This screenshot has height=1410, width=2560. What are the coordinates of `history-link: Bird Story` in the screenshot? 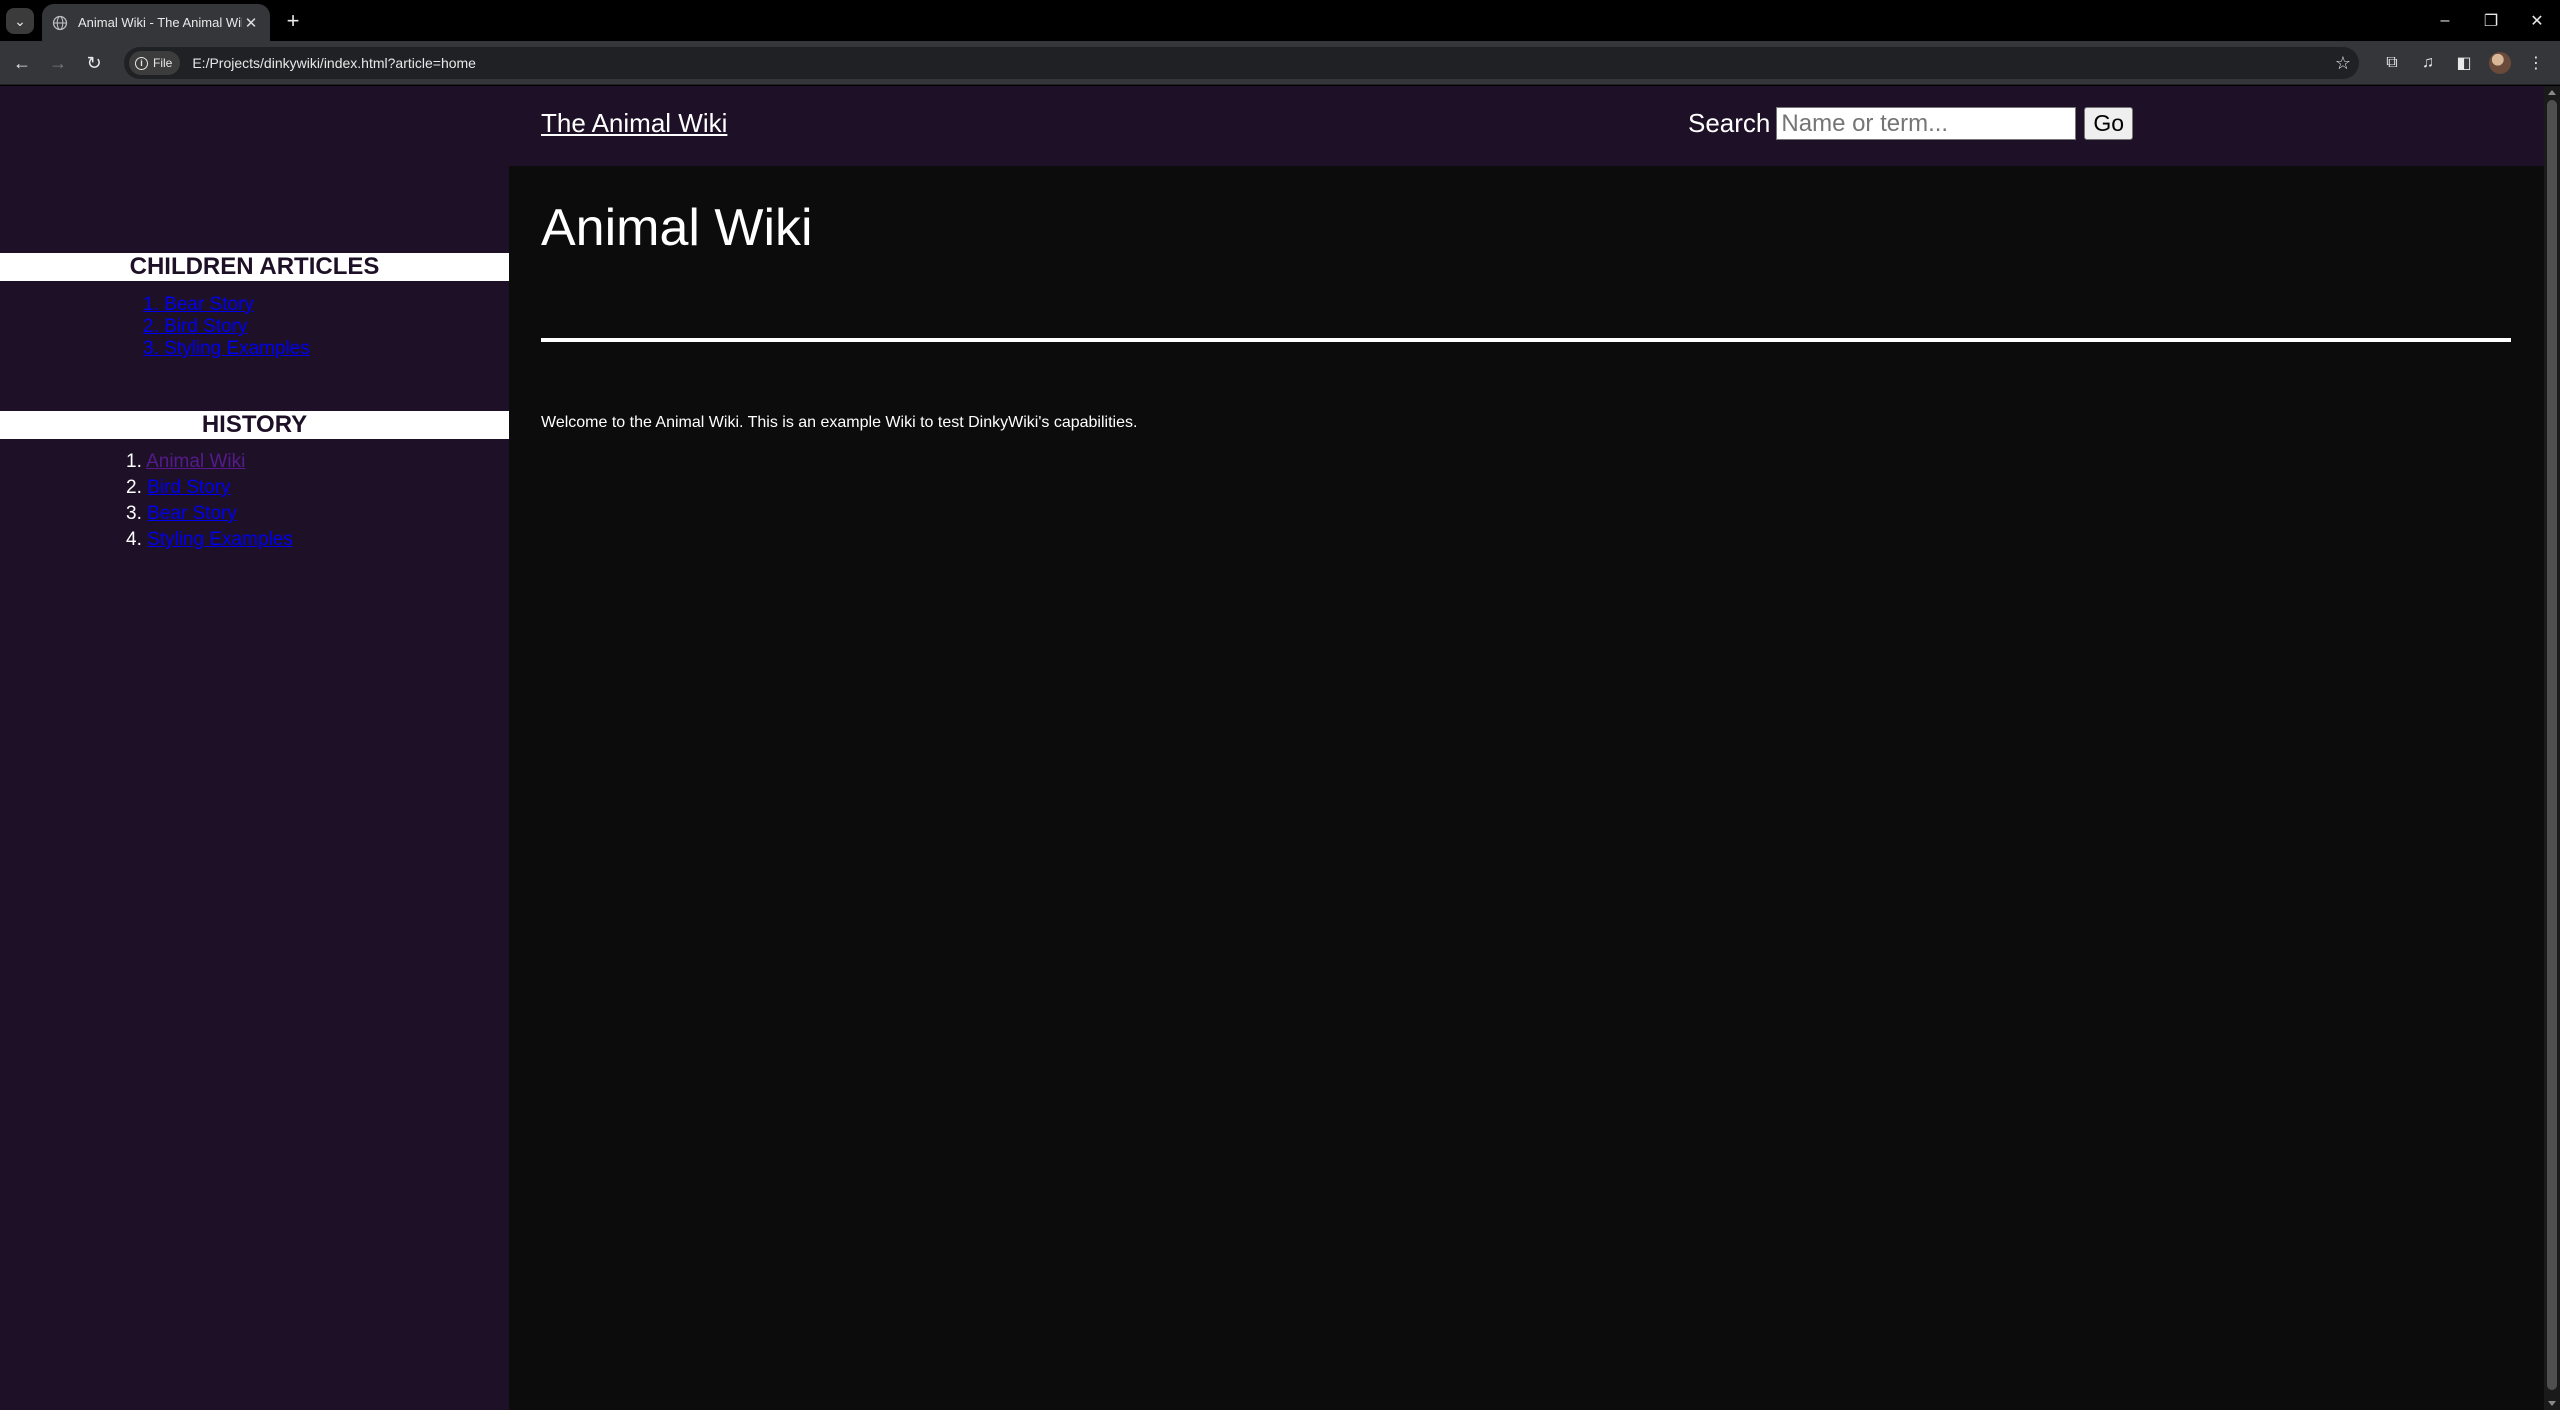 It's located at (188, 487).